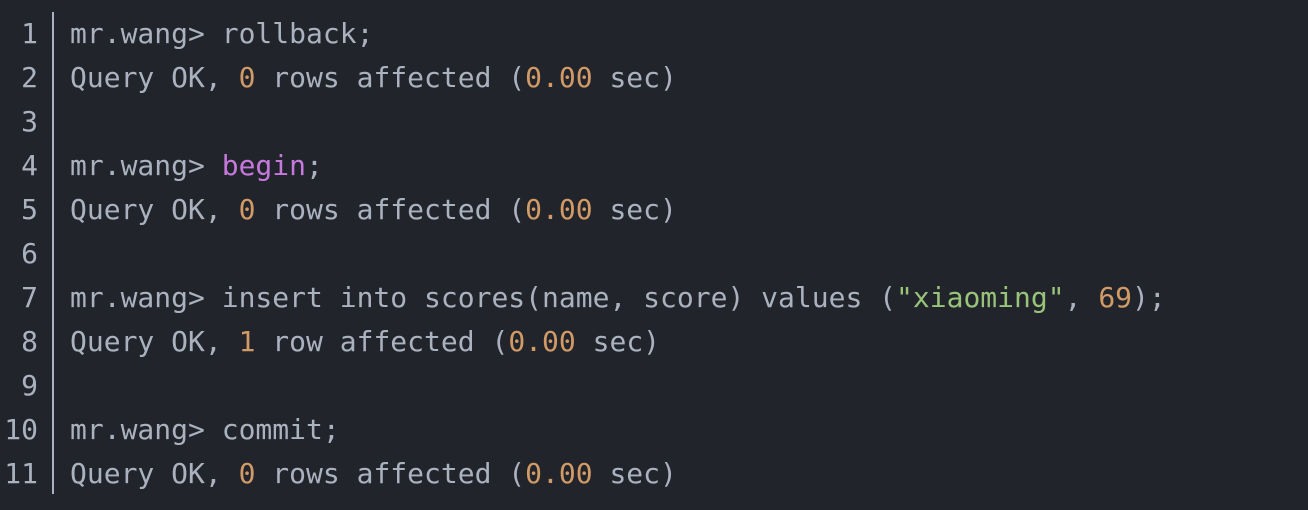  Describe the element at coordinates (21, 429) in the screenshot. I see `line-number: 10` at that location.